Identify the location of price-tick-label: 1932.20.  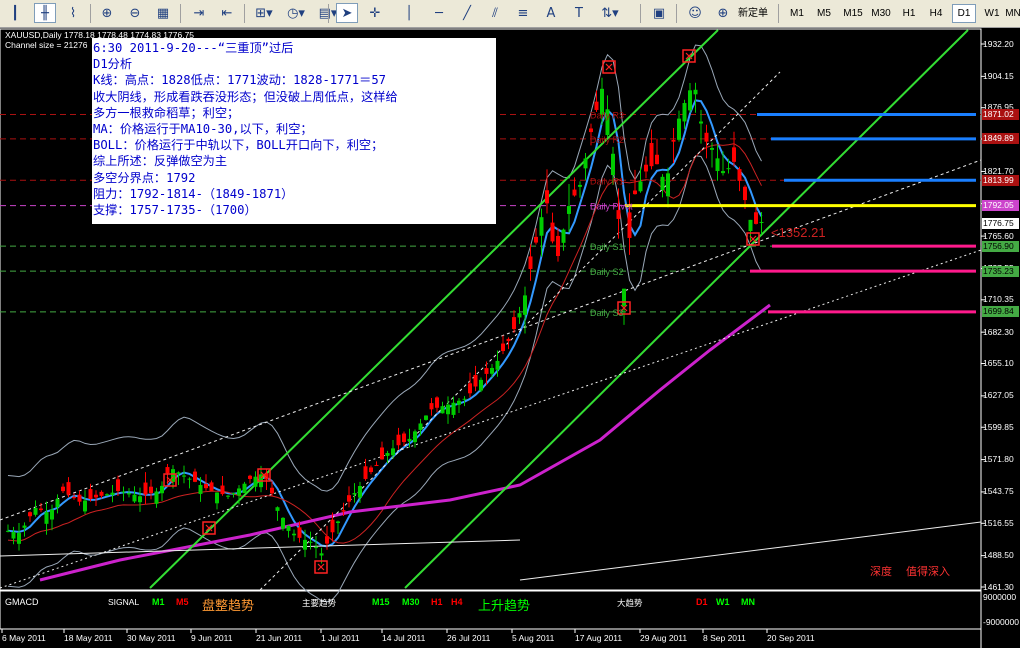
(998, 43).